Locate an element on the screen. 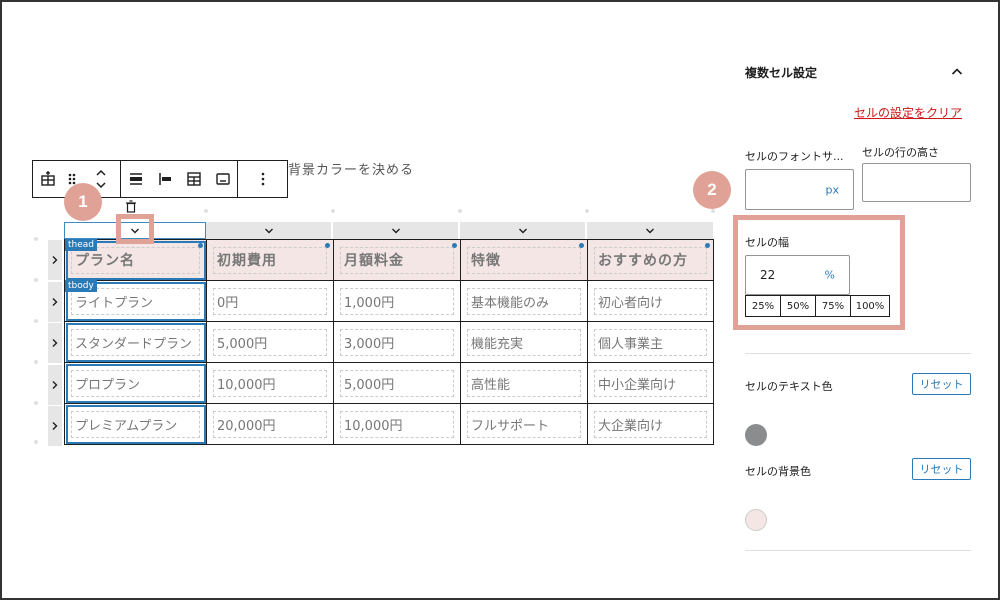 The height and width of the screenshot is (600, 1000). cell-text: 大企業向け is located at coordinates (650, 424).